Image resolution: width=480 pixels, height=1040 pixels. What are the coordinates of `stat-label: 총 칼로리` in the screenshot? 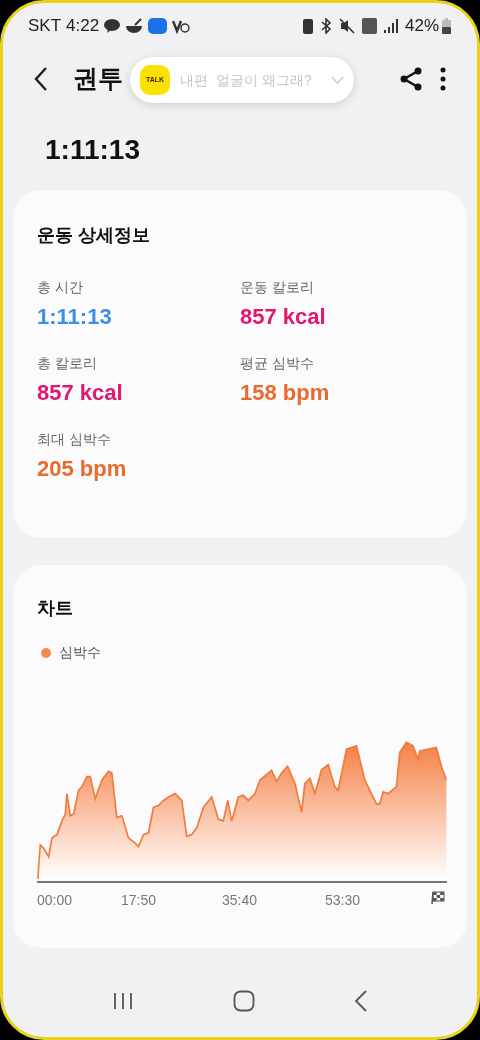 It's located at (67, 363).